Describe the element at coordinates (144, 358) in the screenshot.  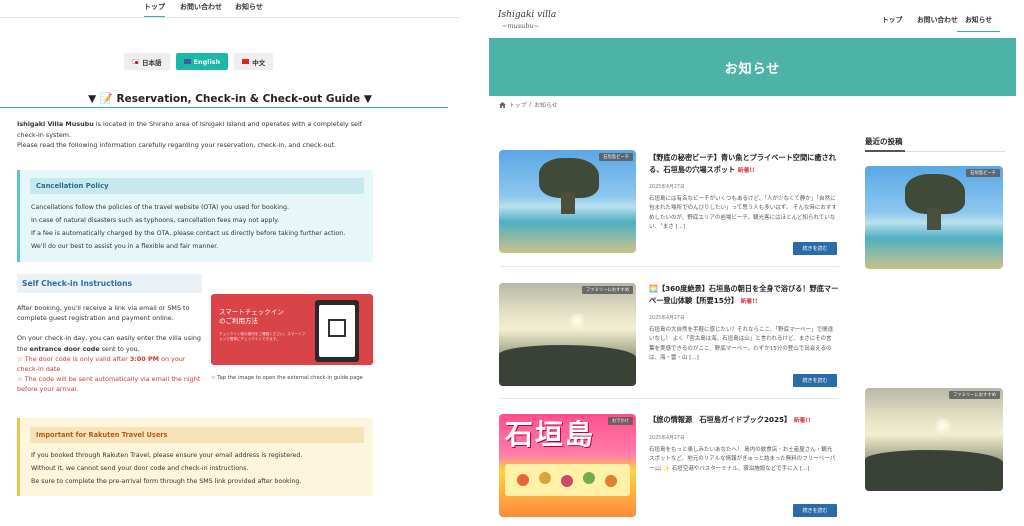
I see `note1-time: 3:00 PM` at that location.